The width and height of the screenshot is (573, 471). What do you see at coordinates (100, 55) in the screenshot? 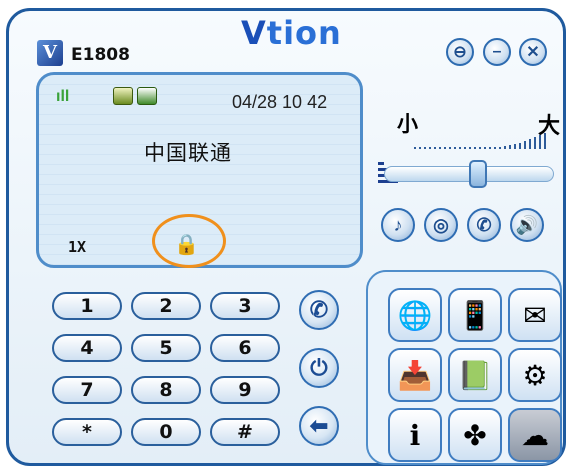
I see `device-model: E1808` at bounding box center [100, 55].